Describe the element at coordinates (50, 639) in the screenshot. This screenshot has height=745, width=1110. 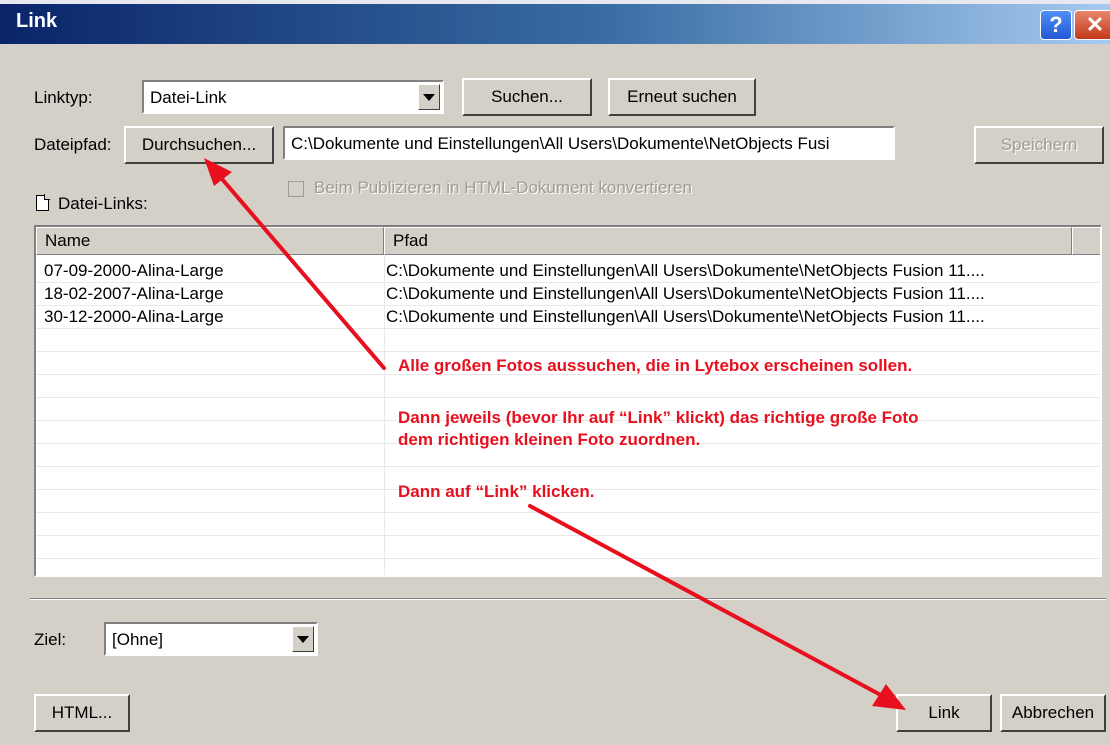
I see `ziel-label: Ziel:` at that location.